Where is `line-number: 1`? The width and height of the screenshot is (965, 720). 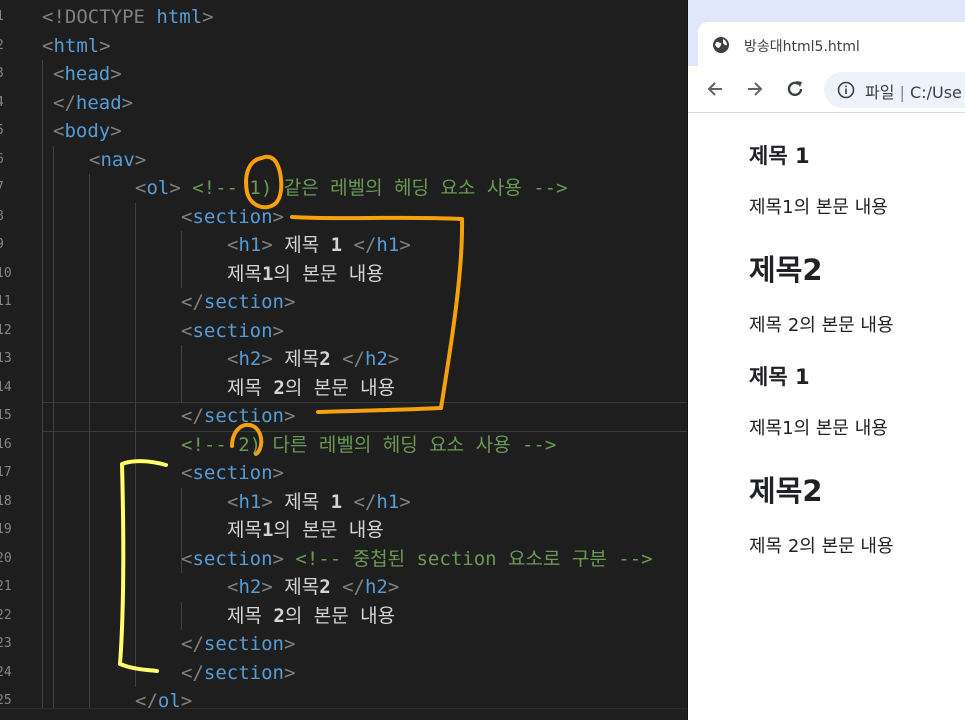
line-number: 1 is located at coordinates (3, 16).